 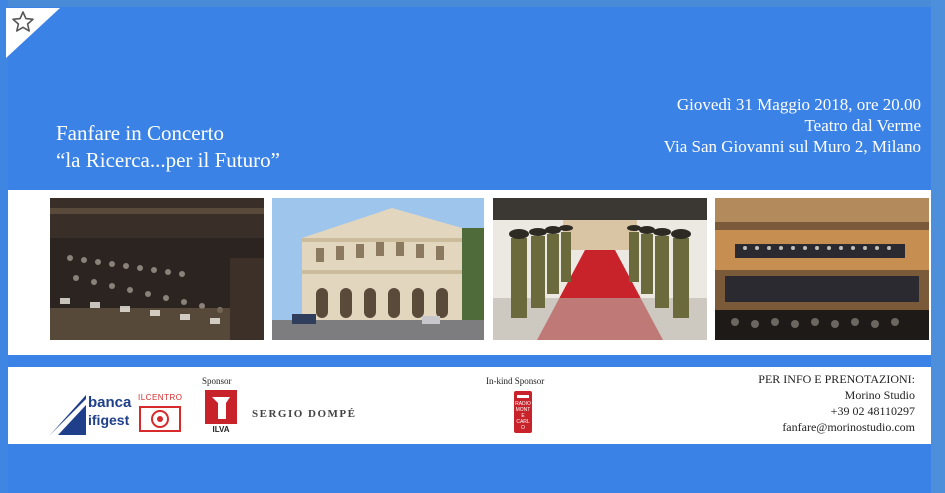 I want to click on window-top-edge, so click(x=472, y=3).